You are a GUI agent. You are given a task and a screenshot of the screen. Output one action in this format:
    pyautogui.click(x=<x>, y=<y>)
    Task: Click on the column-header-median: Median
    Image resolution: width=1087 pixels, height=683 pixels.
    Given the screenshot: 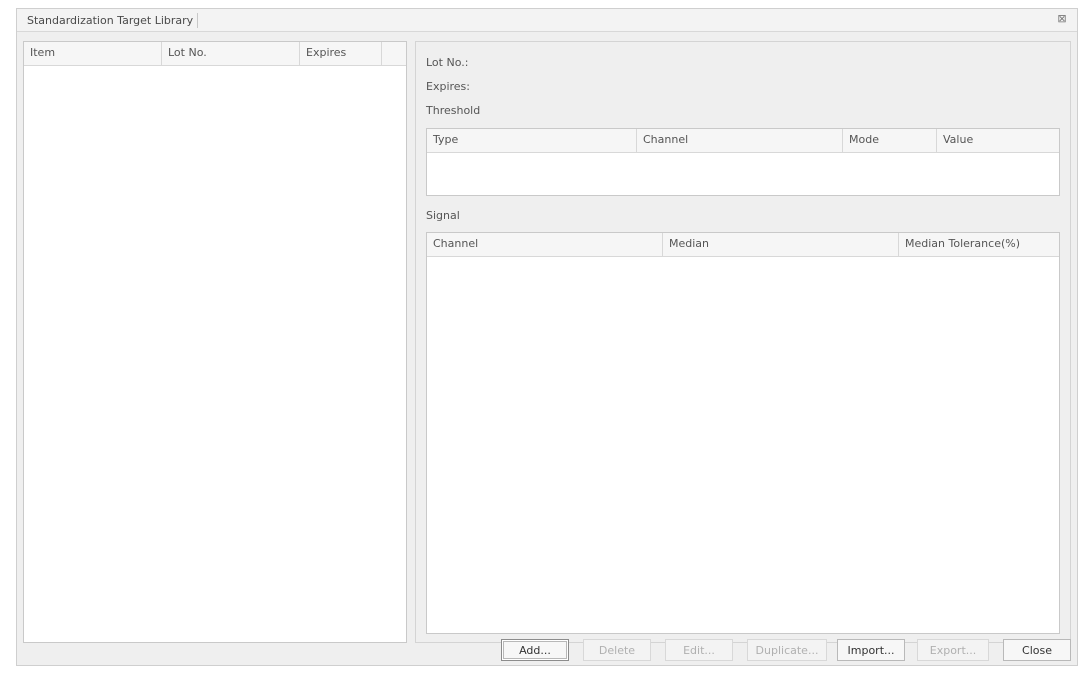 What is the action you would take?
    pyautogui.click(x=781, y=244)
    